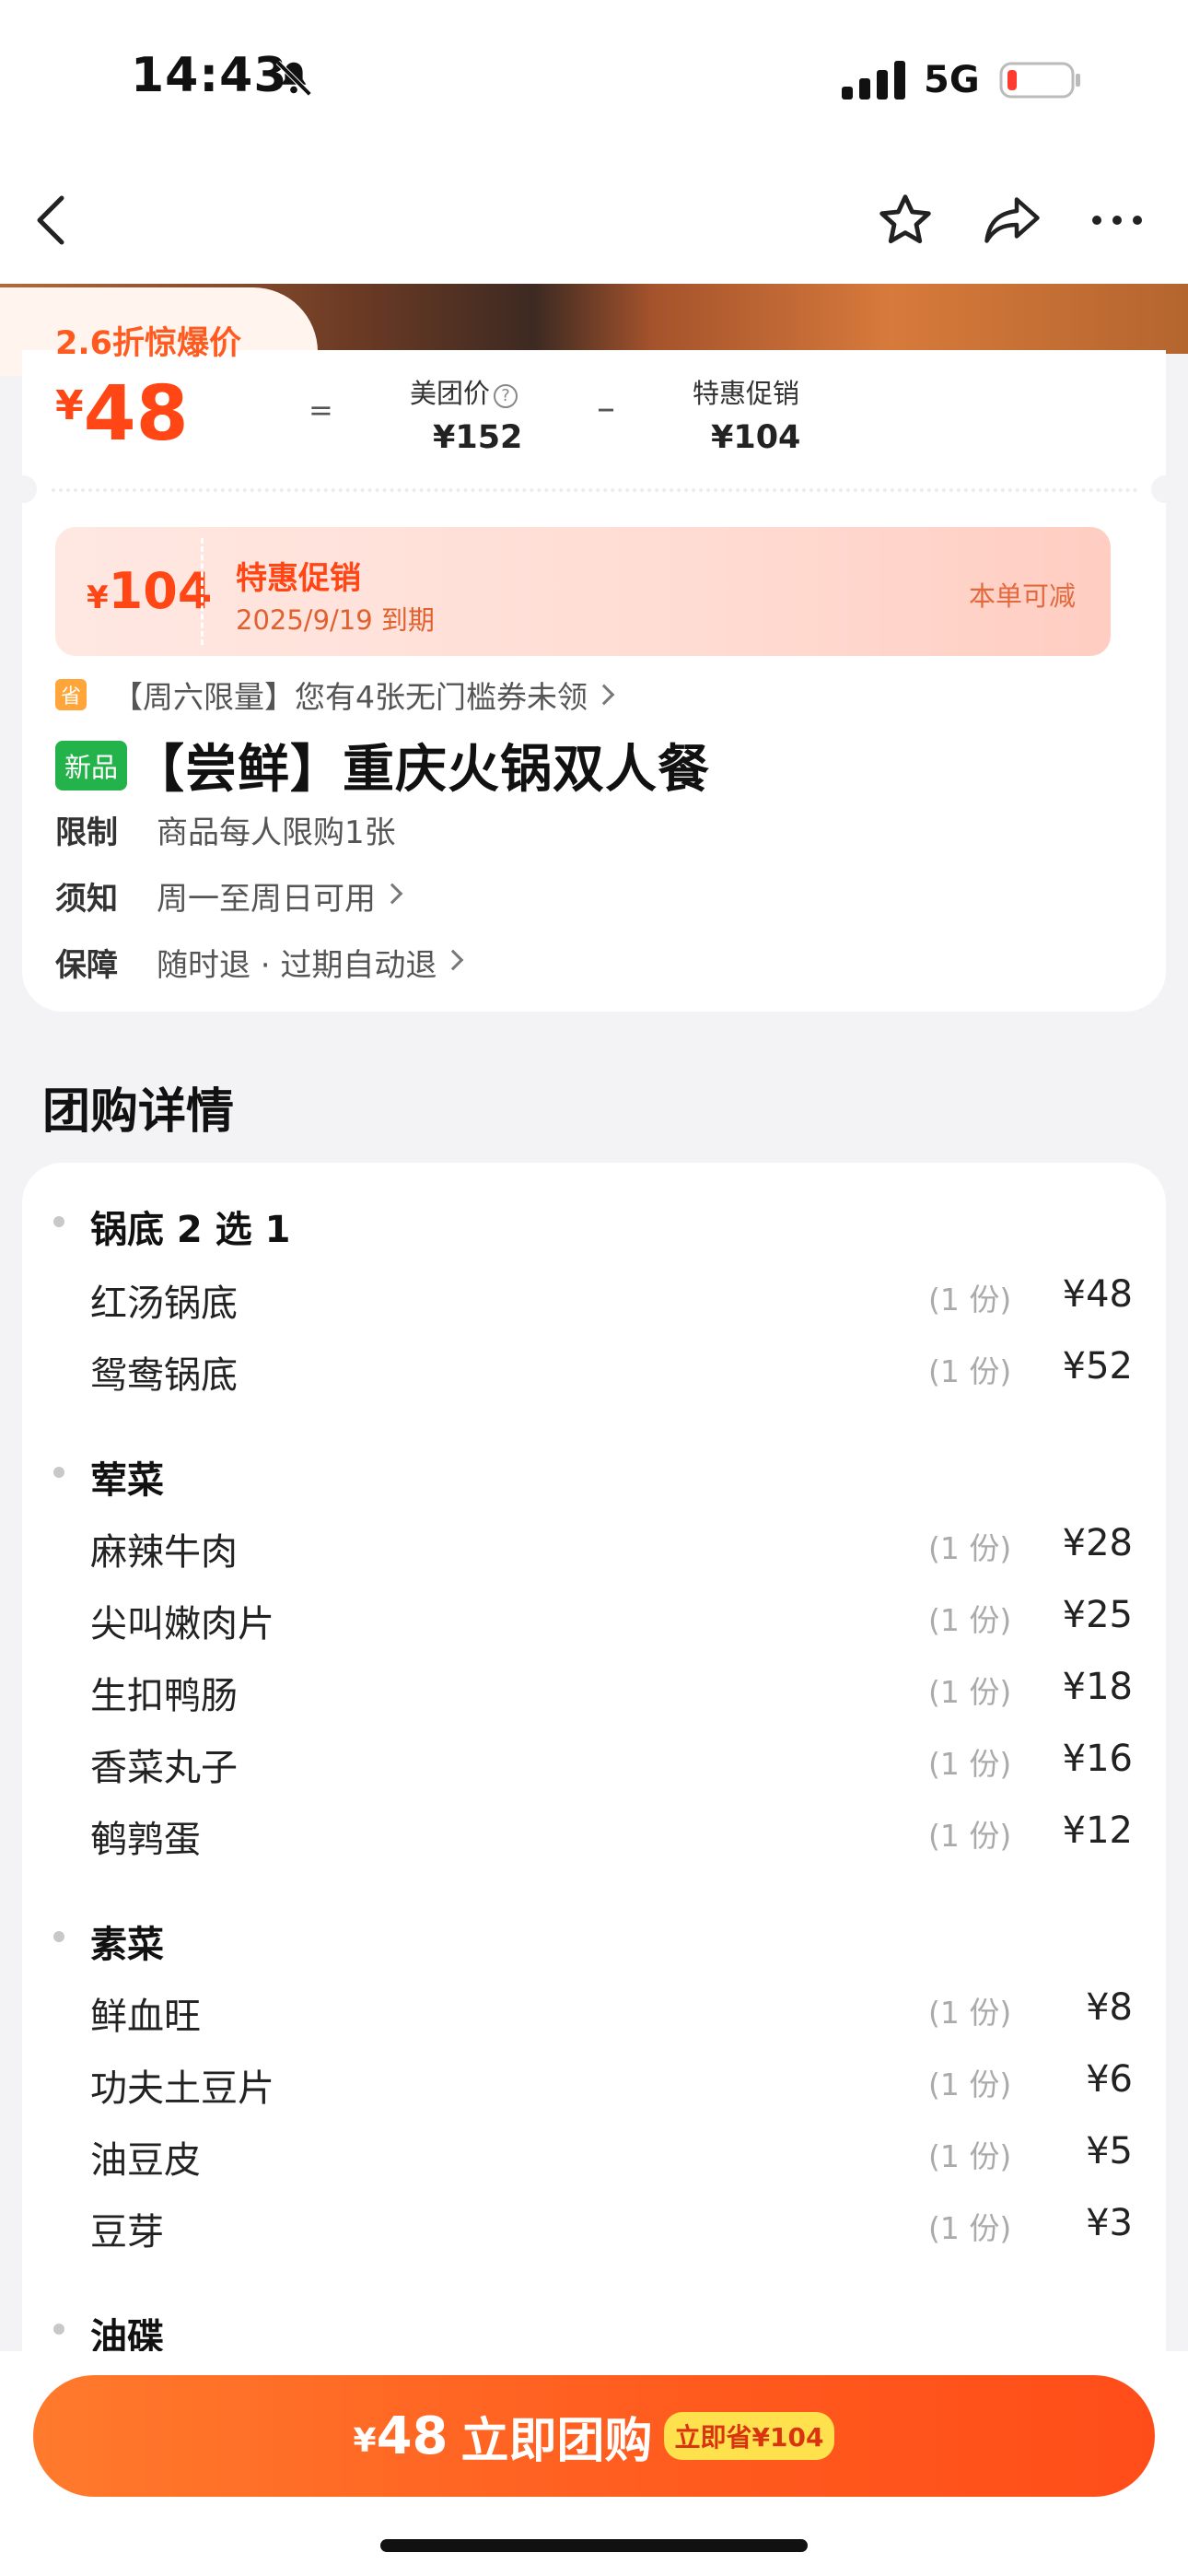 Image resolution: width=1188 pixels, height=2576 pixels. Describe the element at coordinates (209, 75) in the screenshot. I see `status-time: 14:43` at that location.